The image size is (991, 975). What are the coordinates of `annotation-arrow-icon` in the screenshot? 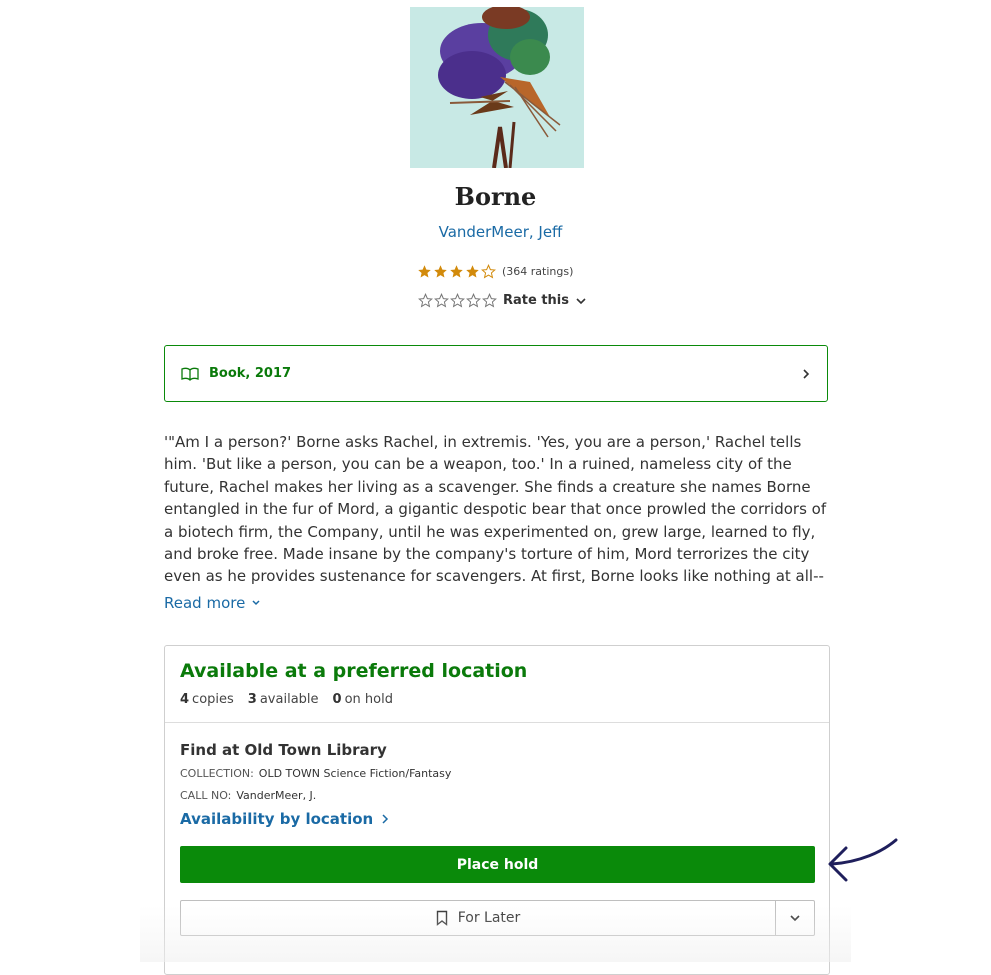 It's located at (863, 860).